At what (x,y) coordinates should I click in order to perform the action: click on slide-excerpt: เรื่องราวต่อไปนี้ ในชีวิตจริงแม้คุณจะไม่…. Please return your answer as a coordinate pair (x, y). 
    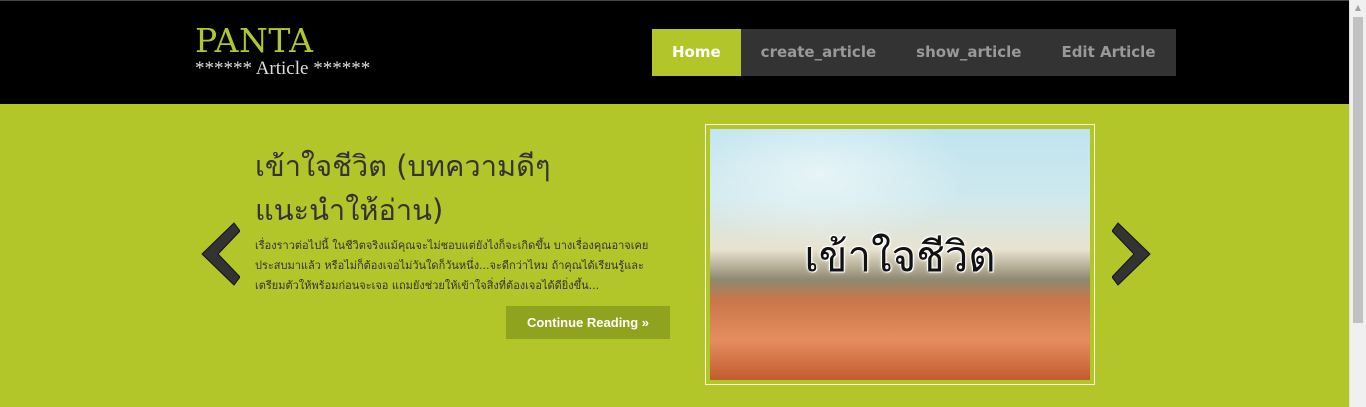
    Looking at the image, I should click on (465, 266).